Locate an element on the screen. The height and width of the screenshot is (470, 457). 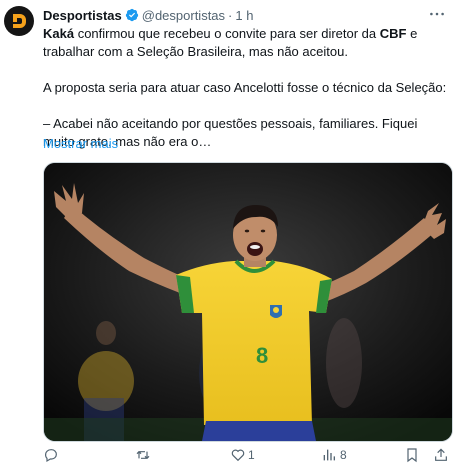
reply-button is located at coordinates (51, 455).